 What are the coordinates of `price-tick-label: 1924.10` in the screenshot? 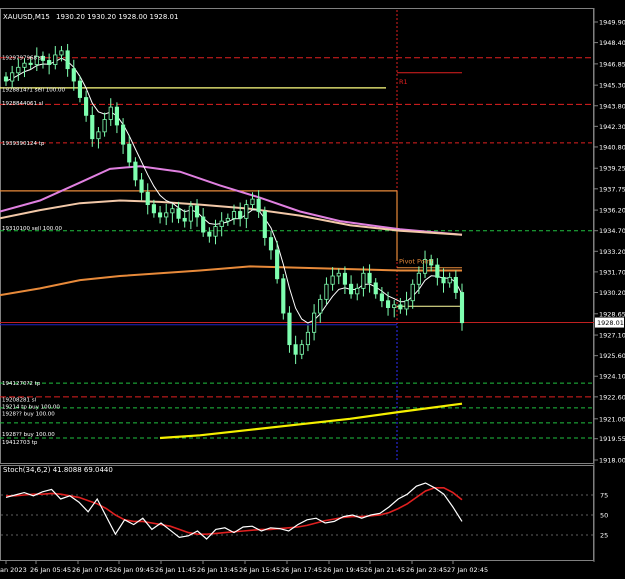 It's located at (612, 377).